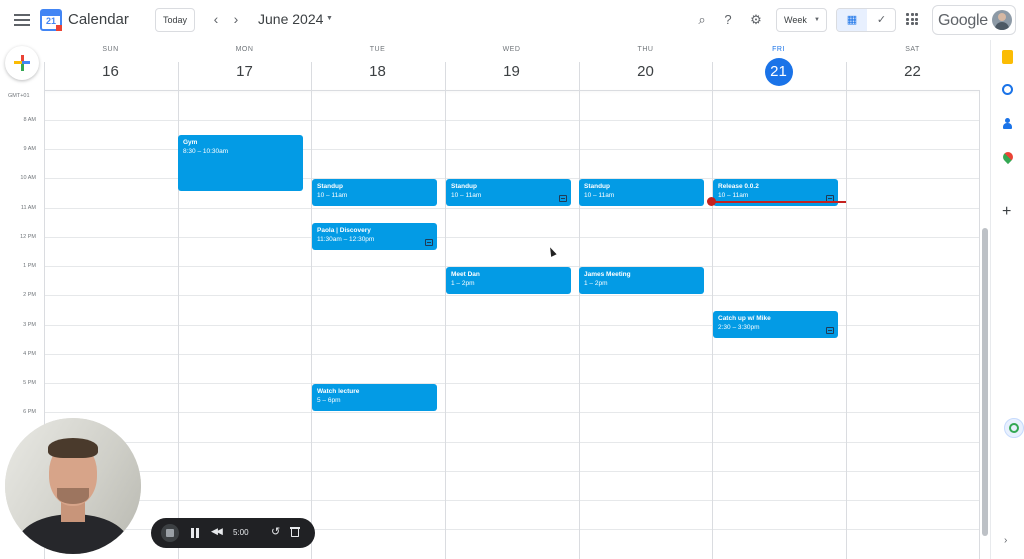  Describe the element at coordinates (217, 531) in the screenshot. I see `rewind-icon: ◀◀` at that location.